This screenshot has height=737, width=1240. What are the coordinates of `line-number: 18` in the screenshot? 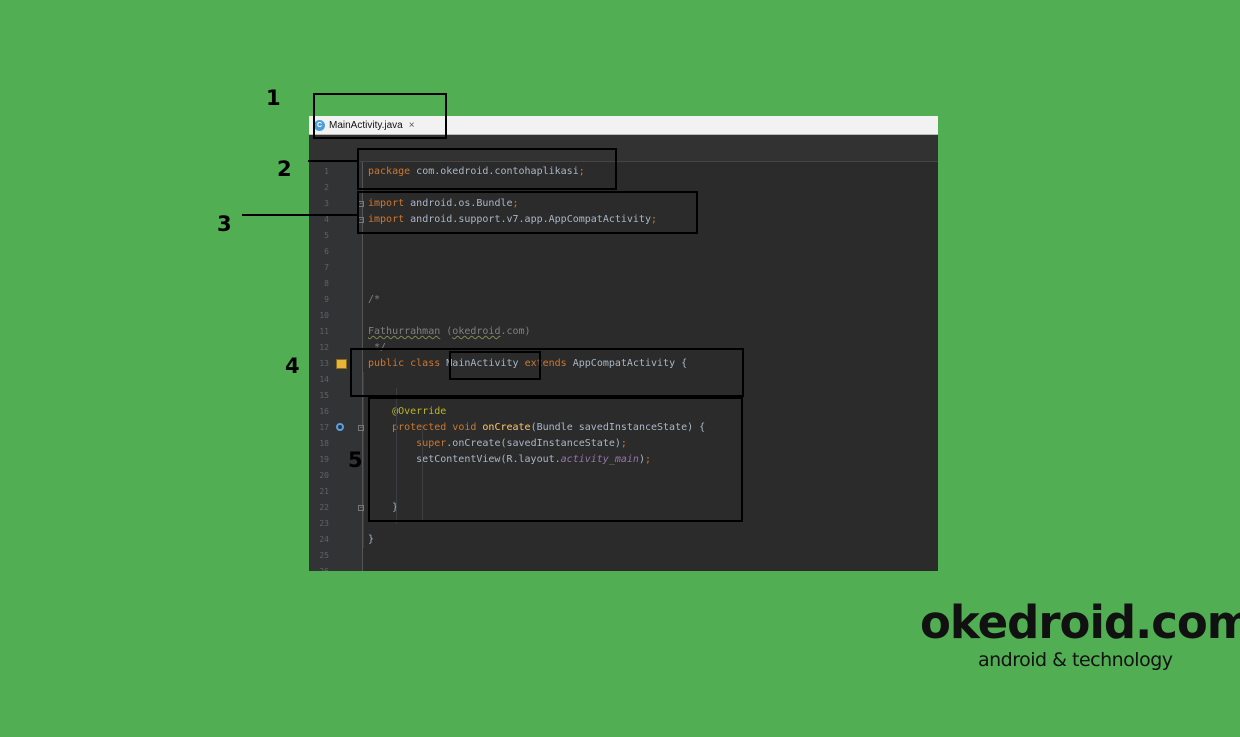 It's located at (324, 443).